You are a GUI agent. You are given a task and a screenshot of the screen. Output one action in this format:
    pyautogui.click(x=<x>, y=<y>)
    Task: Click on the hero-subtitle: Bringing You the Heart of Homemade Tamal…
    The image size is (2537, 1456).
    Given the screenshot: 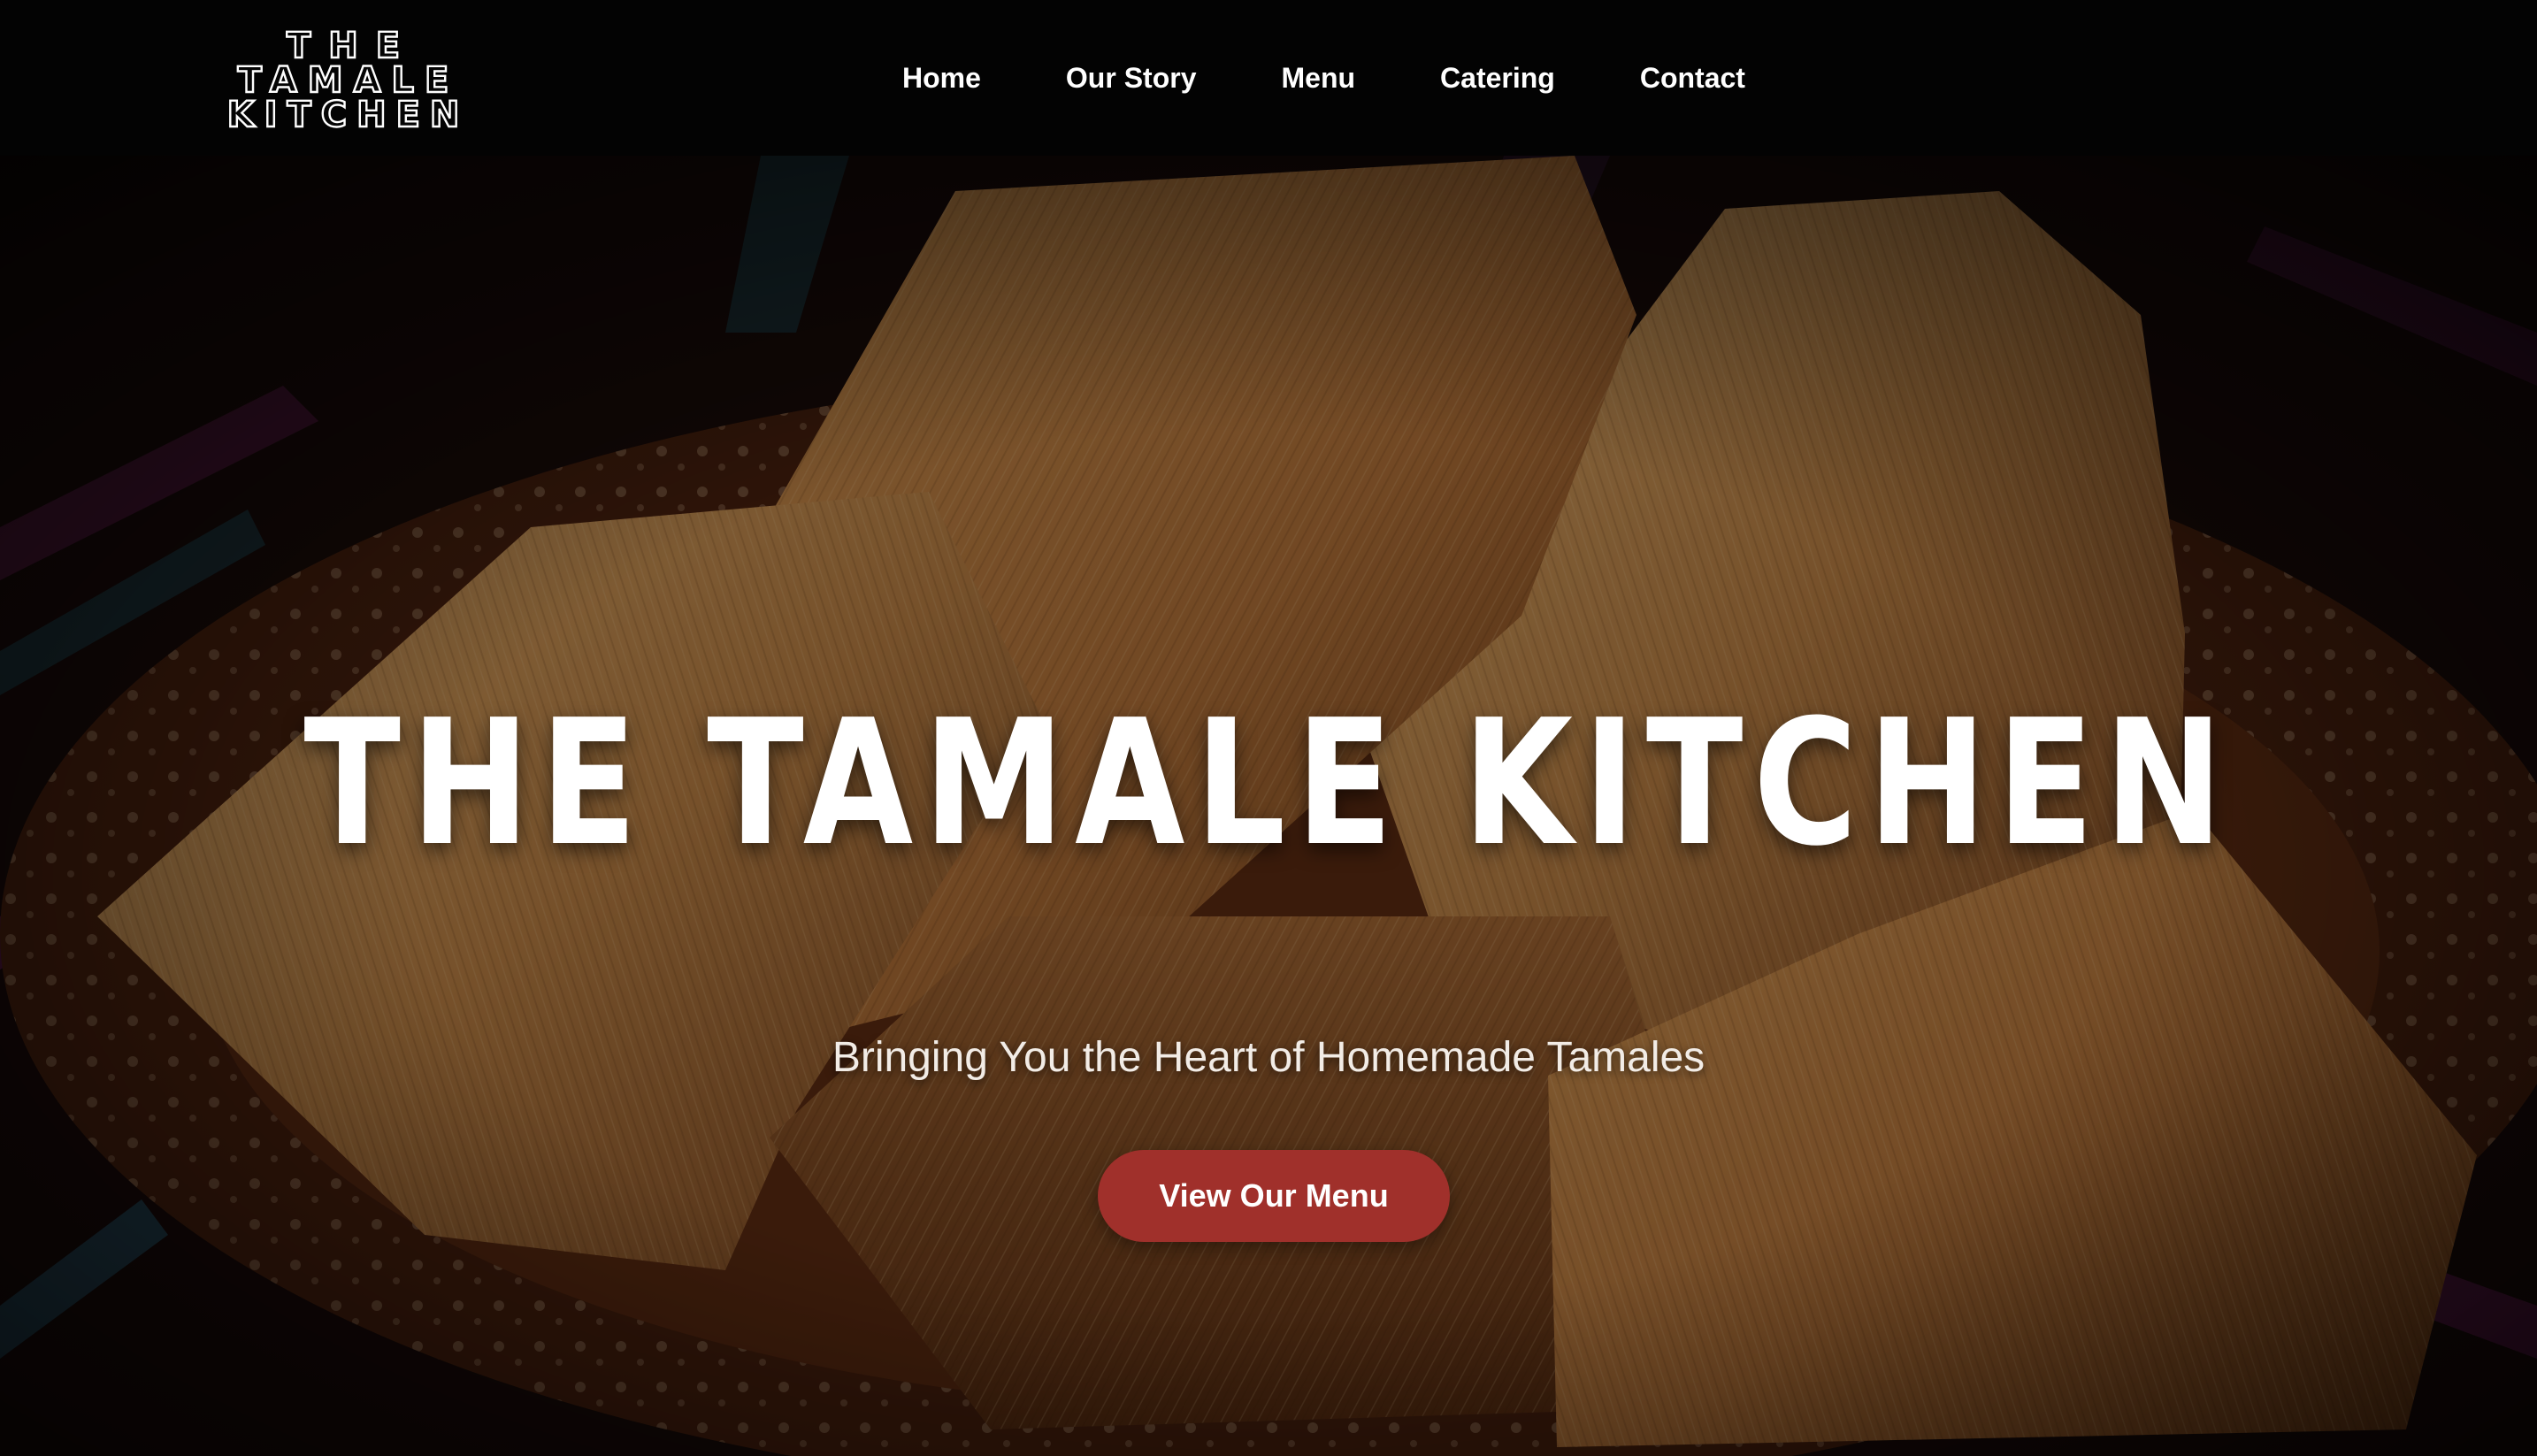 What is the action you would take?
    pyautogui.click(x=1268, y=1057)
    